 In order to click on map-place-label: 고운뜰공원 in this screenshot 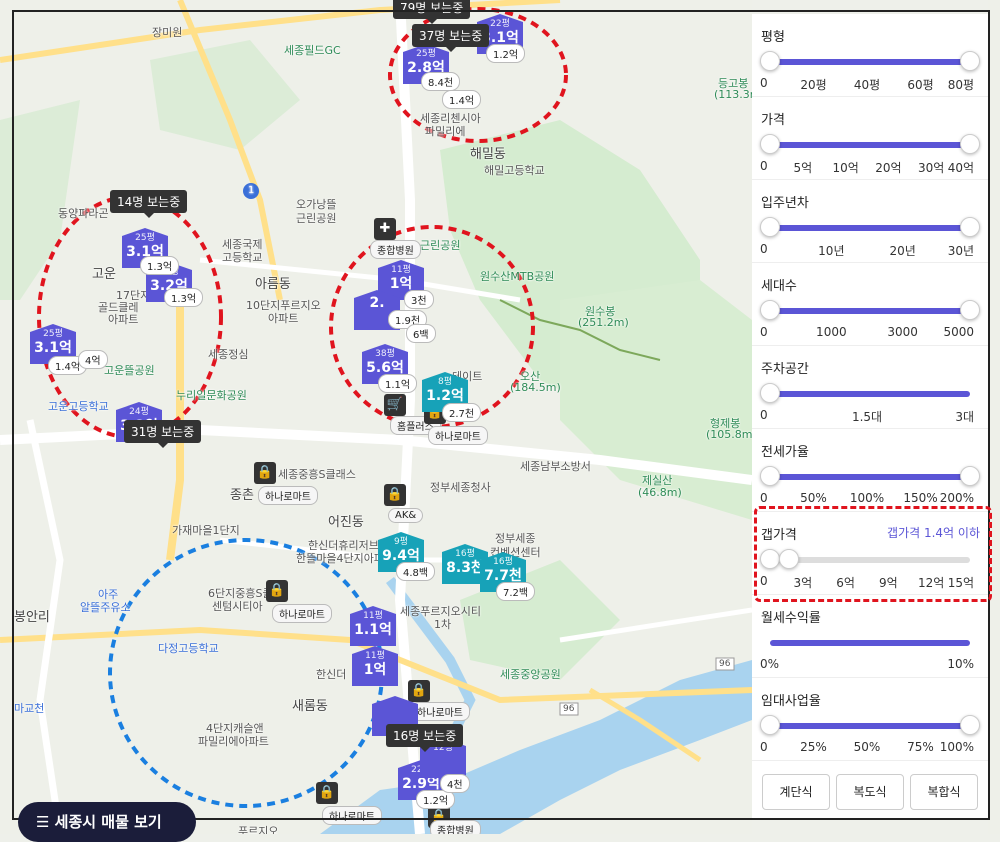, I will do `click(129, 370)`.